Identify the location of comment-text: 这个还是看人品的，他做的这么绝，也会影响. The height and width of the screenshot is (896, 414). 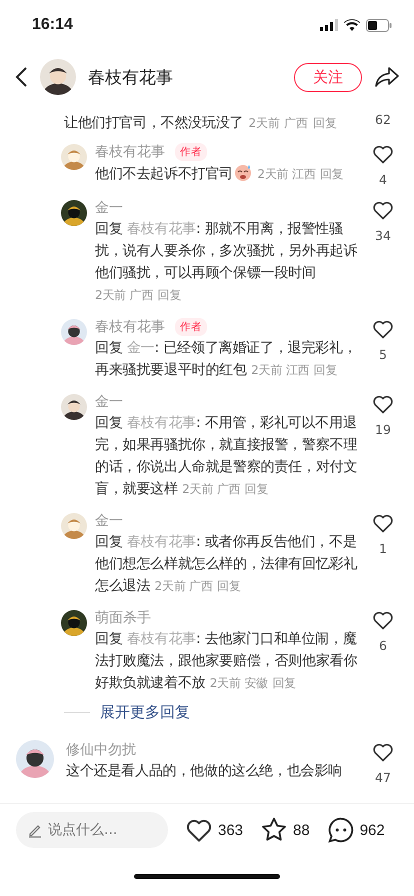
(204, 771).